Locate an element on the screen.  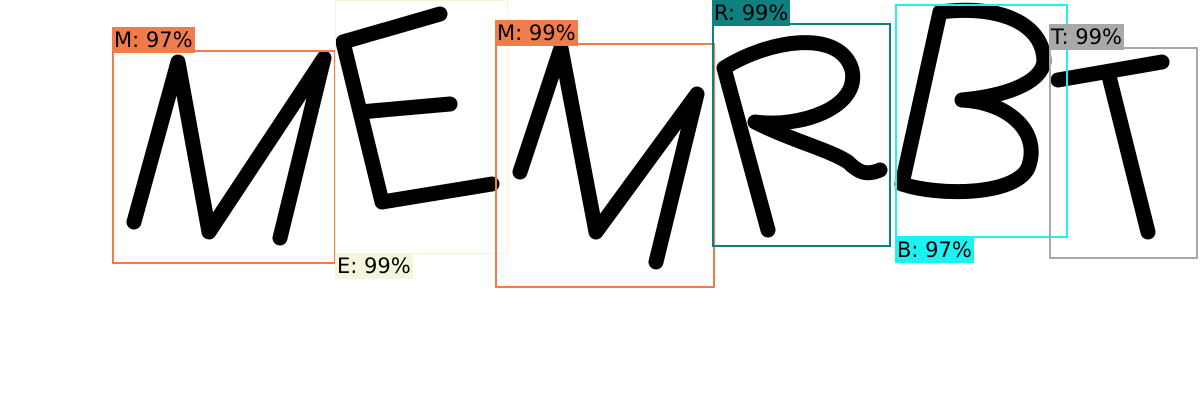
detection-label-r: R: 99% is located at coordinates (751, 13).